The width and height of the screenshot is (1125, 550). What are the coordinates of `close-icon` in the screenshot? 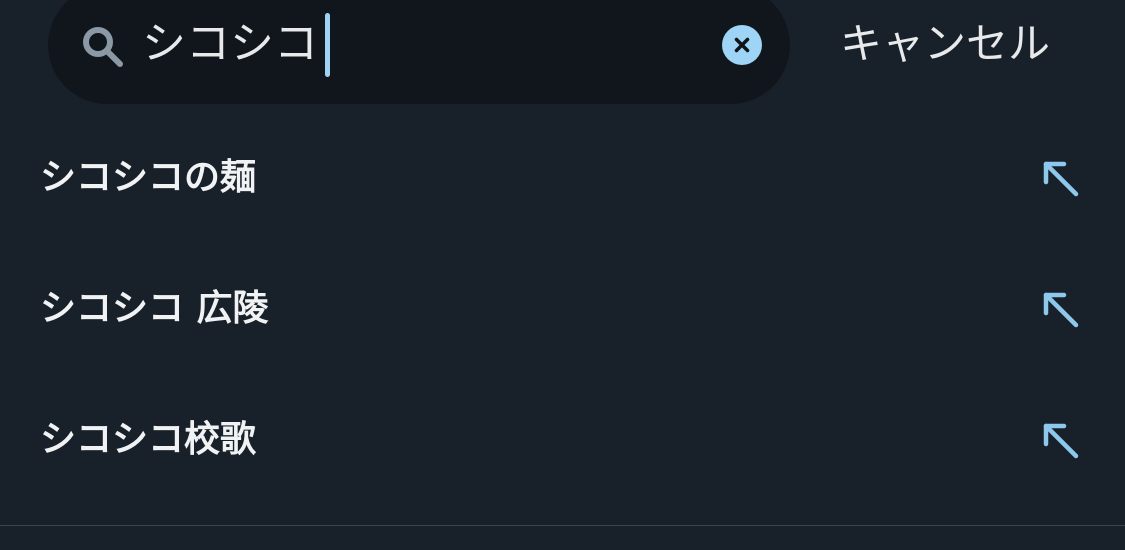 It's located at (742, 45).